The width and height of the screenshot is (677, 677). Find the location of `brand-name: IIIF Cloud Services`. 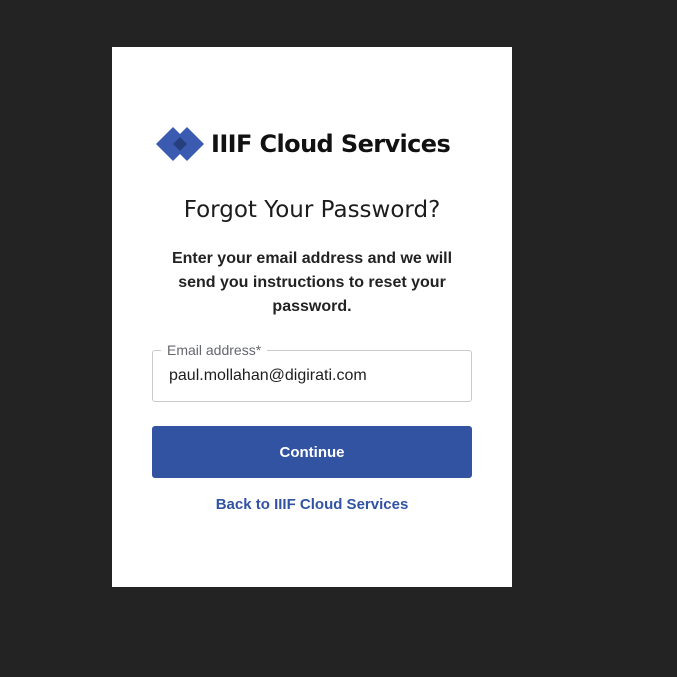

brand-name: IIIF Cloud Services is located at coordinates (331, 144).